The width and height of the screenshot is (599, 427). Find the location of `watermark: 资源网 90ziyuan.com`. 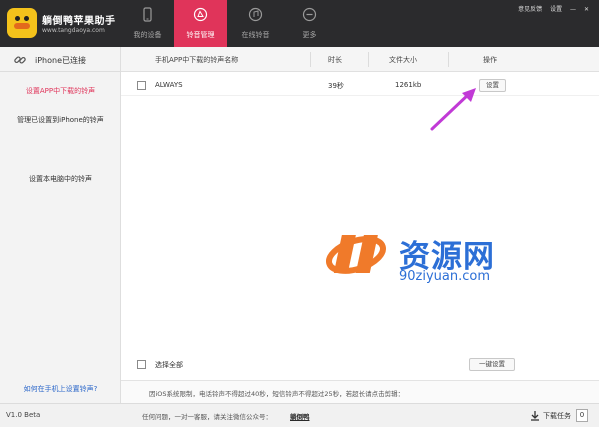

watermark: 资源网 90ziyuan.com is located at coordinates (410, 256).